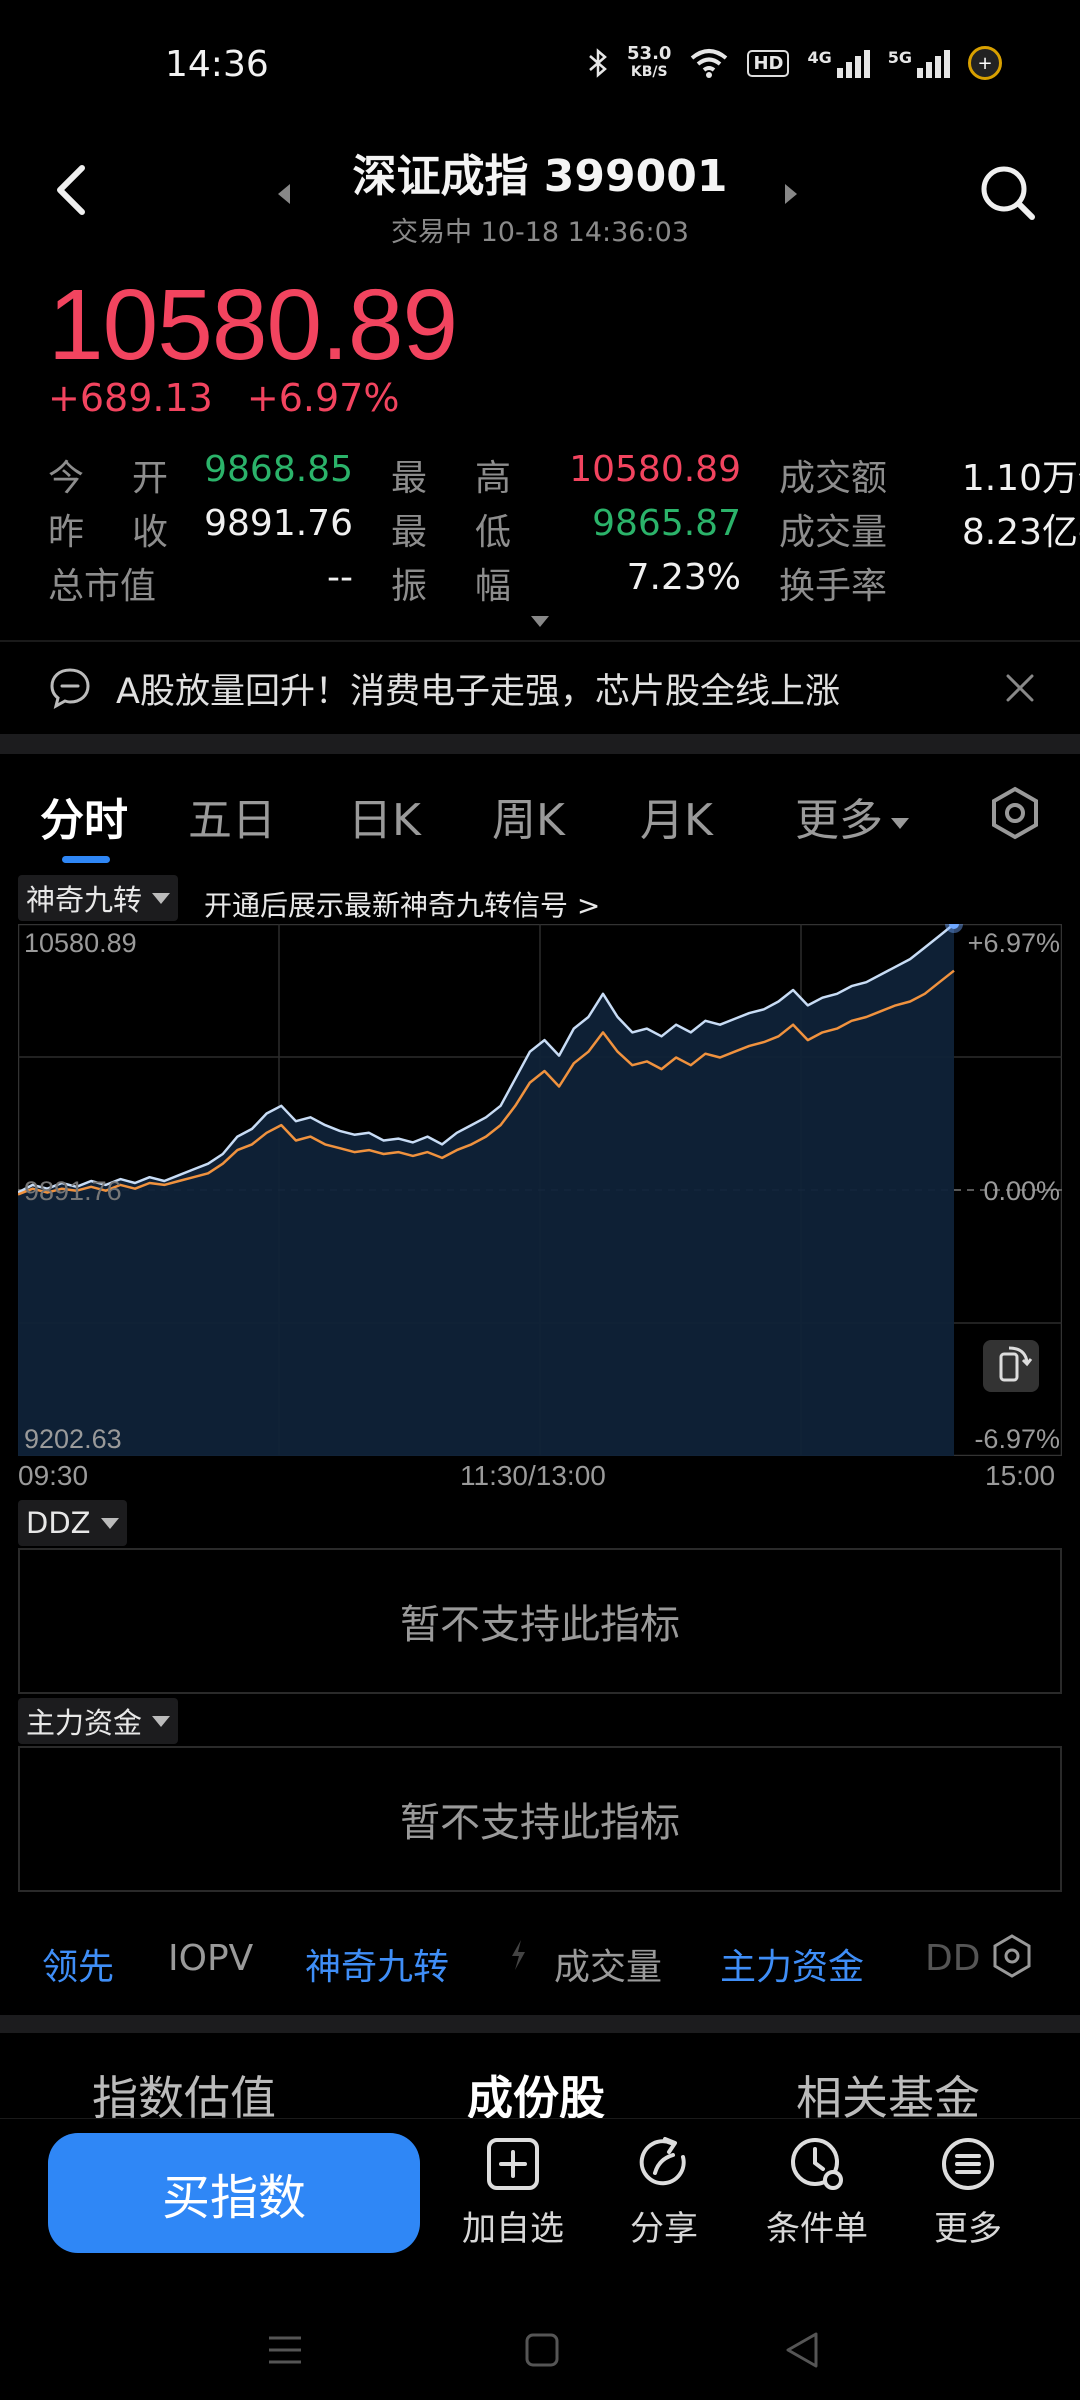 The width and height of the screenshot is (1080, 2400). I want to click on chart-low-label: 9202.63, so click(73, 1439).